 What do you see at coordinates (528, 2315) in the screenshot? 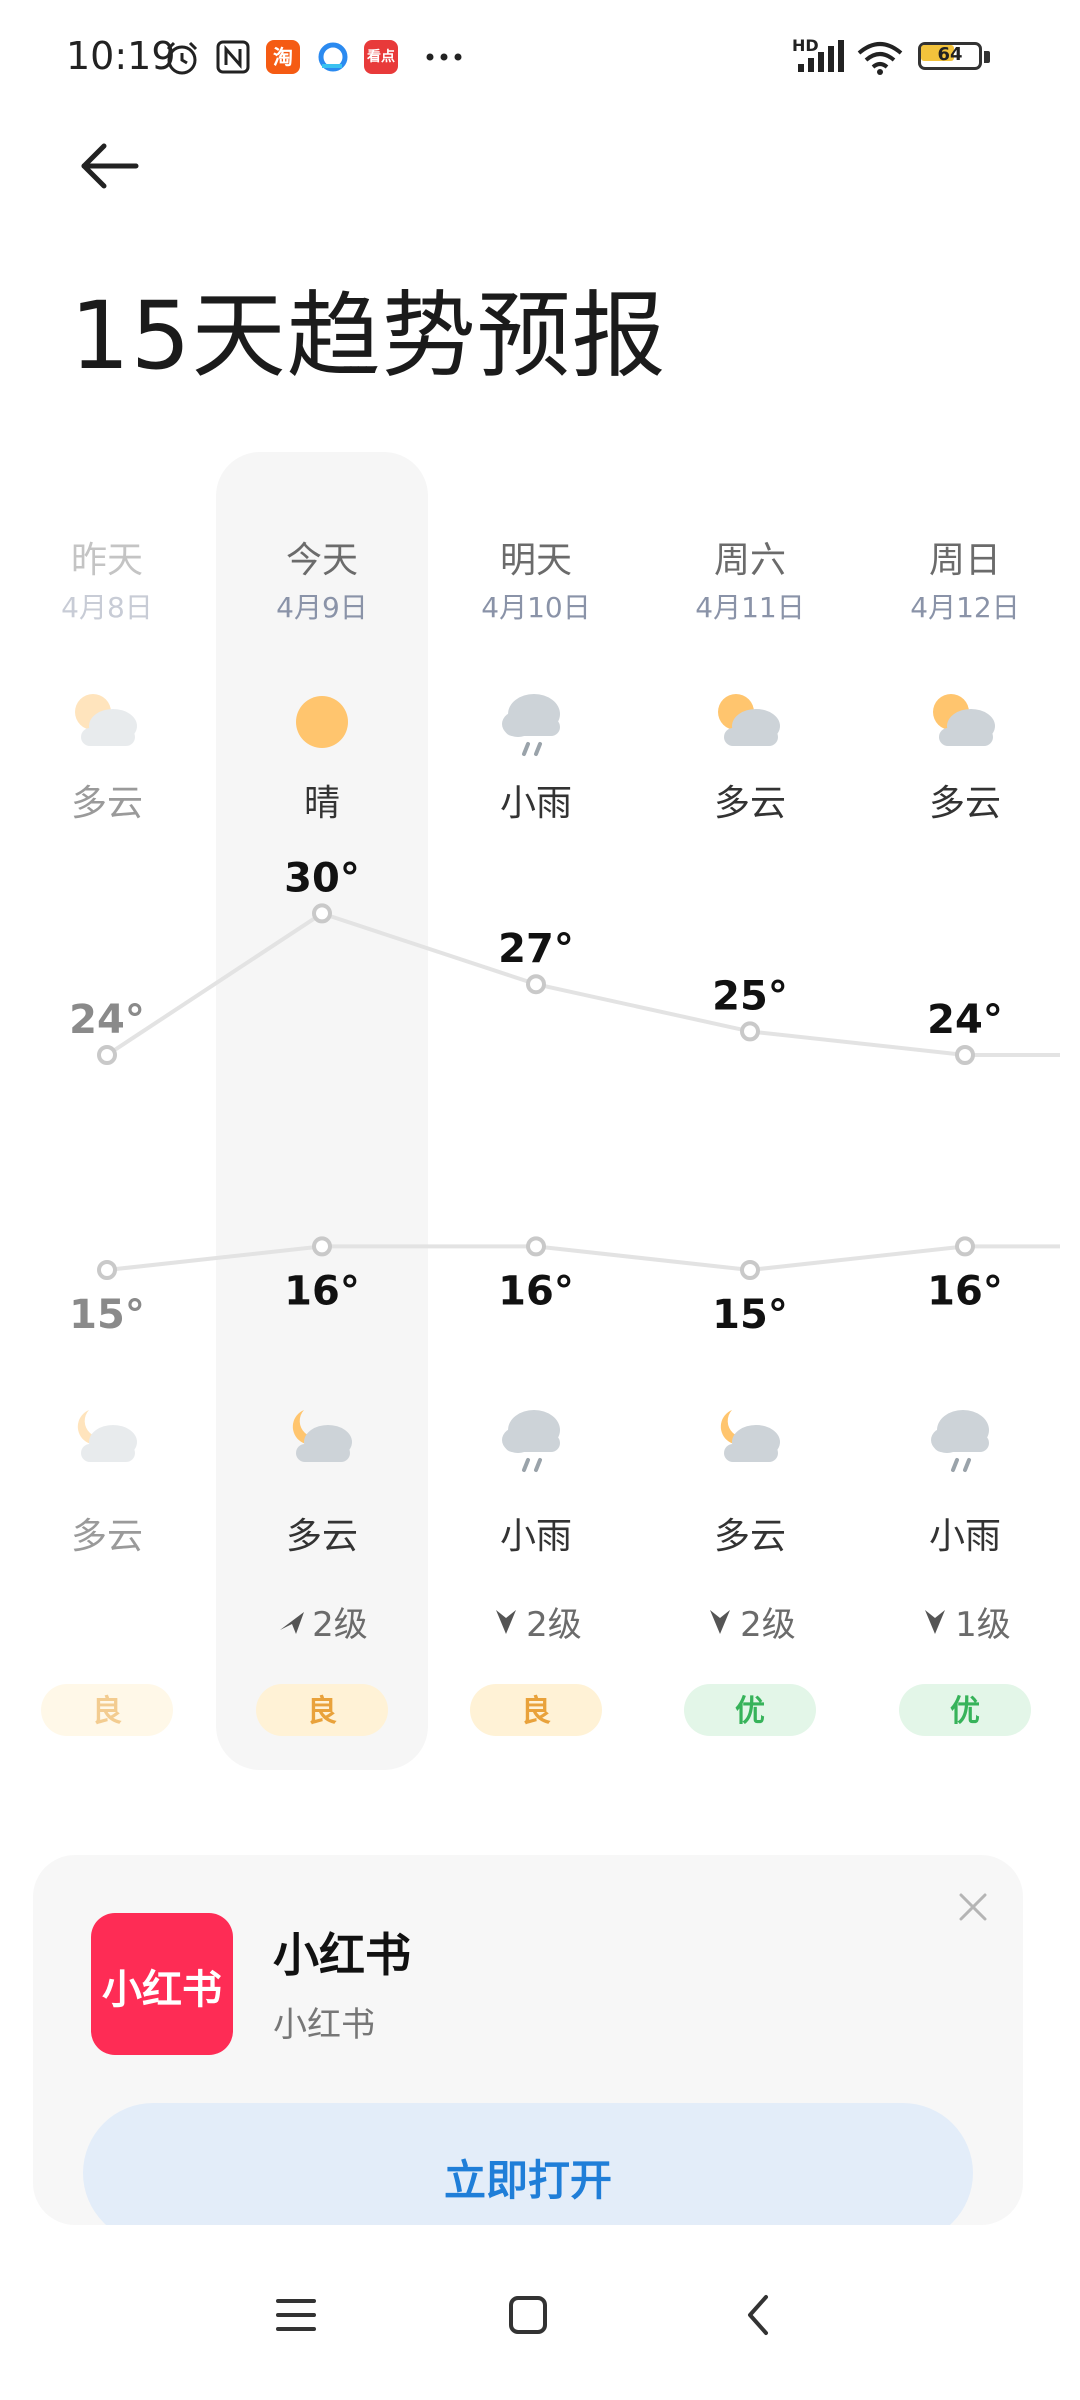
I see `home-icon` at bounding box center [528, 2315].